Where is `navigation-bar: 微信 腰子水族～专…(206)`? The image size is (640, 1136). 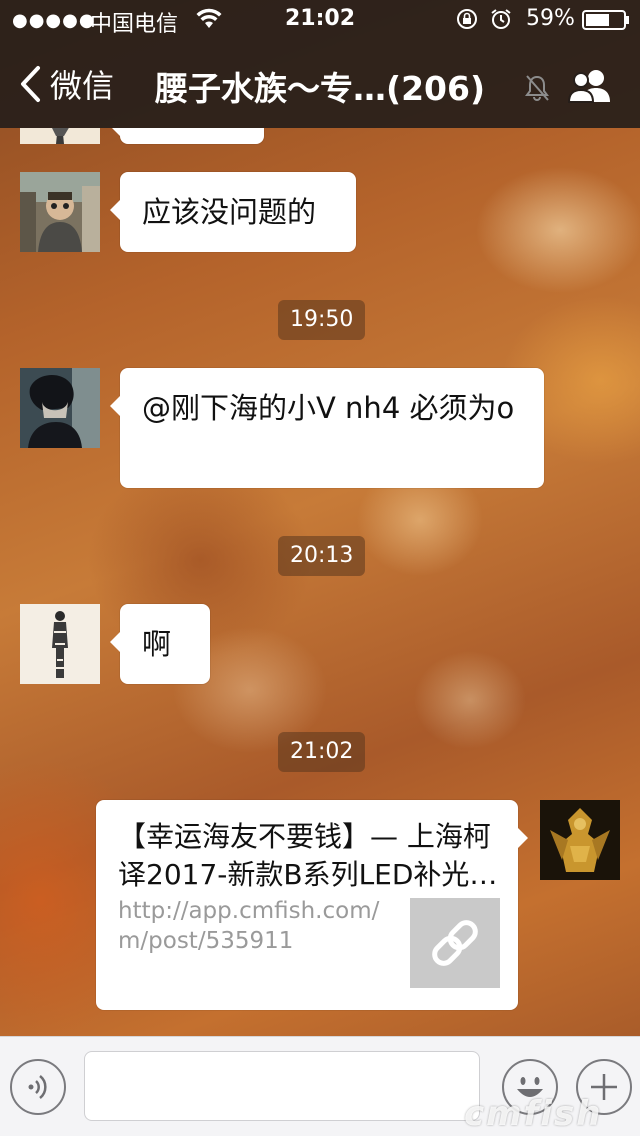
navigation-bar: 微信 腰子水族～专…(206) is located at coordinates (320, 84).